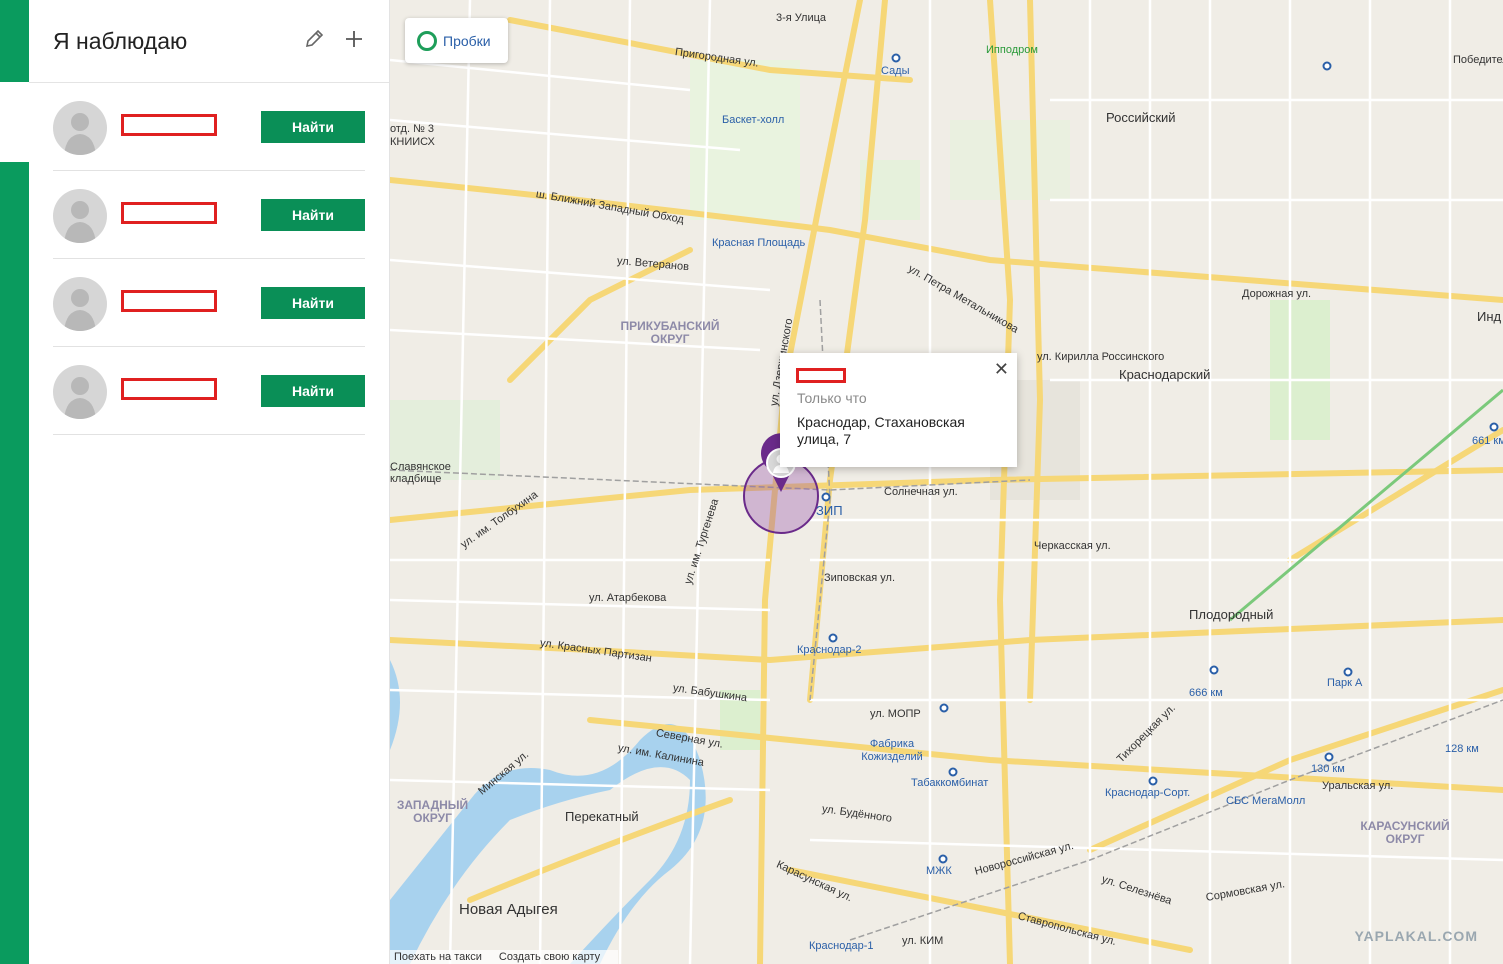 The height and width of the screenshot is (964, 1503). Describe the element at coordinates (1328, 769) in the screenshot. I see `map-label: 130 км` at that location.